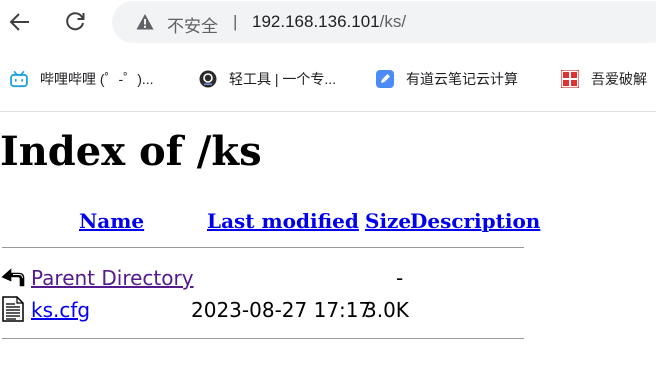  I want to click on address-bar: 不安全 | 192.168.136.101/ks/, so click(384, 22).